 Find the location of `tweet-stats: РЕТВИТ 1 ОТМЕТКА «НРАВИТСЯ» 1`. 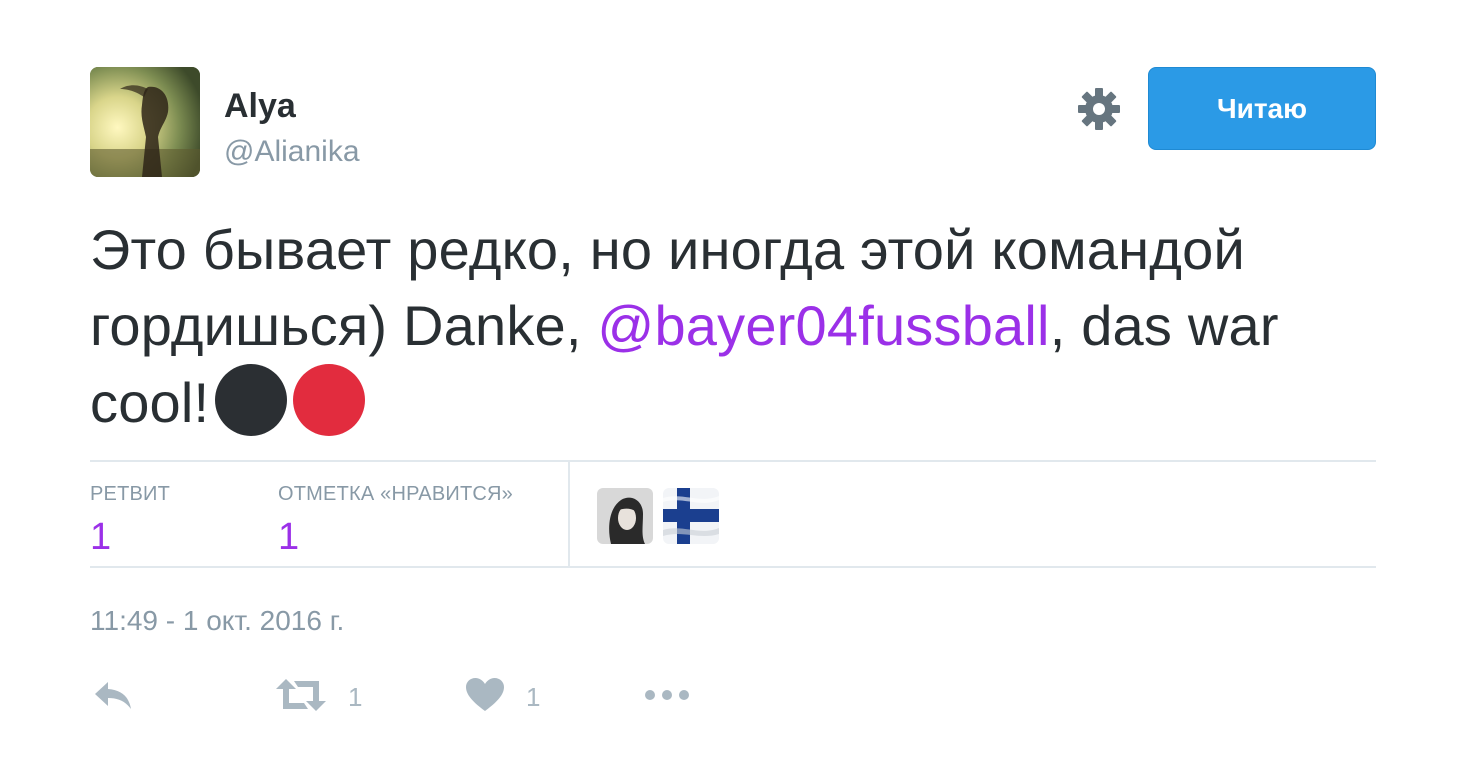

tweet-stats: РЕТВИТ 1 ОТМЕТКА «НРАВИТСЯ» 1 is located at coordinates (733, 514).